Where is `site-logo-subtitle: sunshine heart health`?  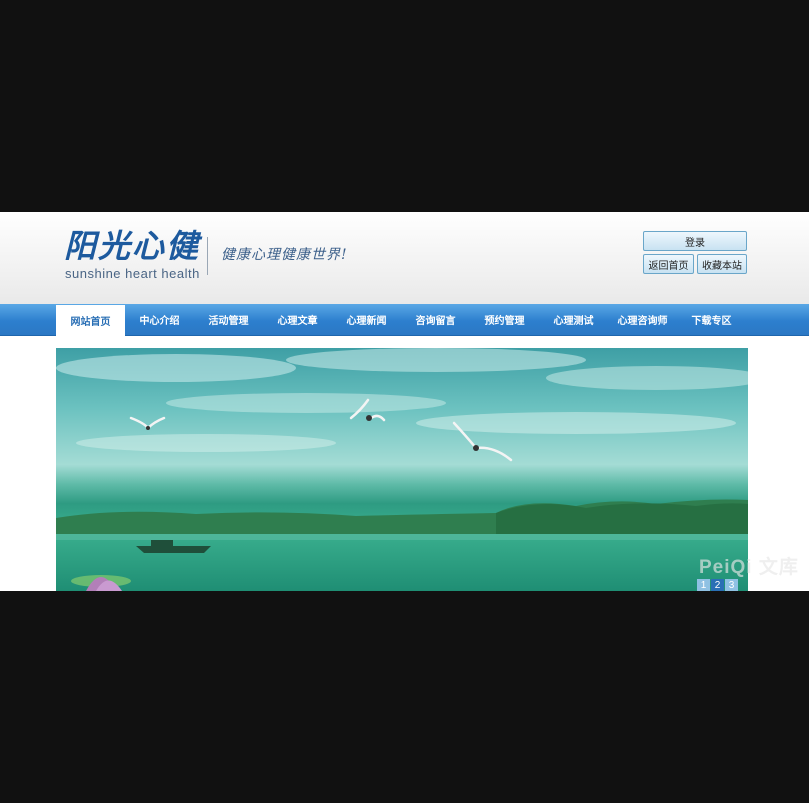 site-logo-subtitle: sunshine heart health is located at coordinates (132, 273).